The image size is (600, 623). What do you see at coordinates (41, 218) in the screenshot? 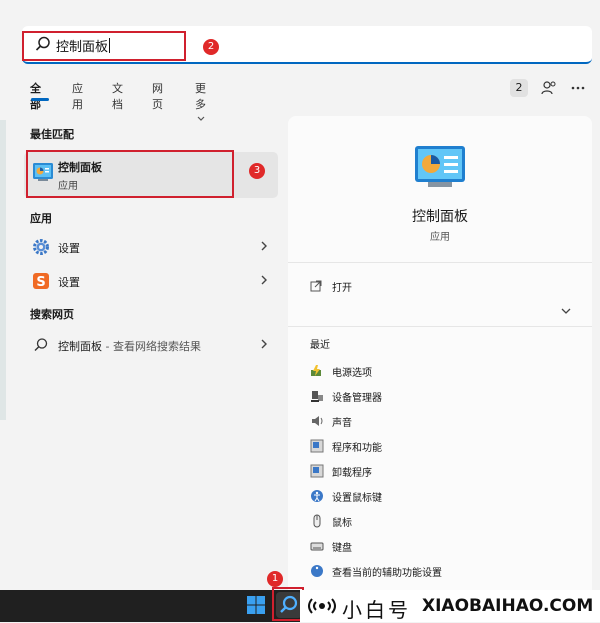
I see `apps-heading: 应用` at bounding box center [41, 218].